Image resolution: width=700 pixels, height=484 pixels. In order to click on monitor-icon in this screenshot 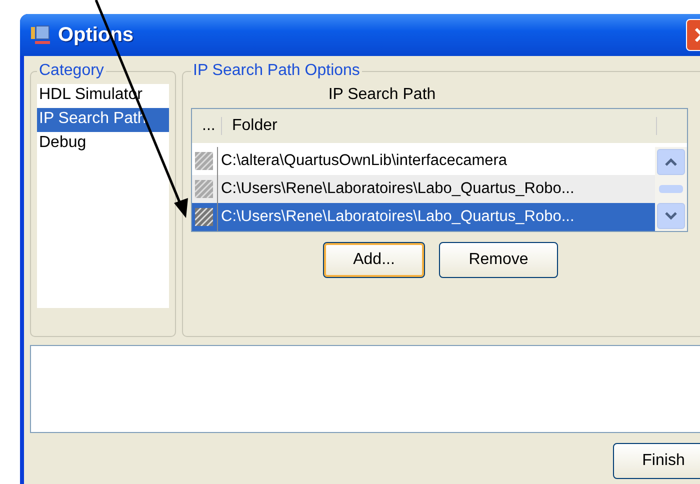, I will do `click(41, 35)`.